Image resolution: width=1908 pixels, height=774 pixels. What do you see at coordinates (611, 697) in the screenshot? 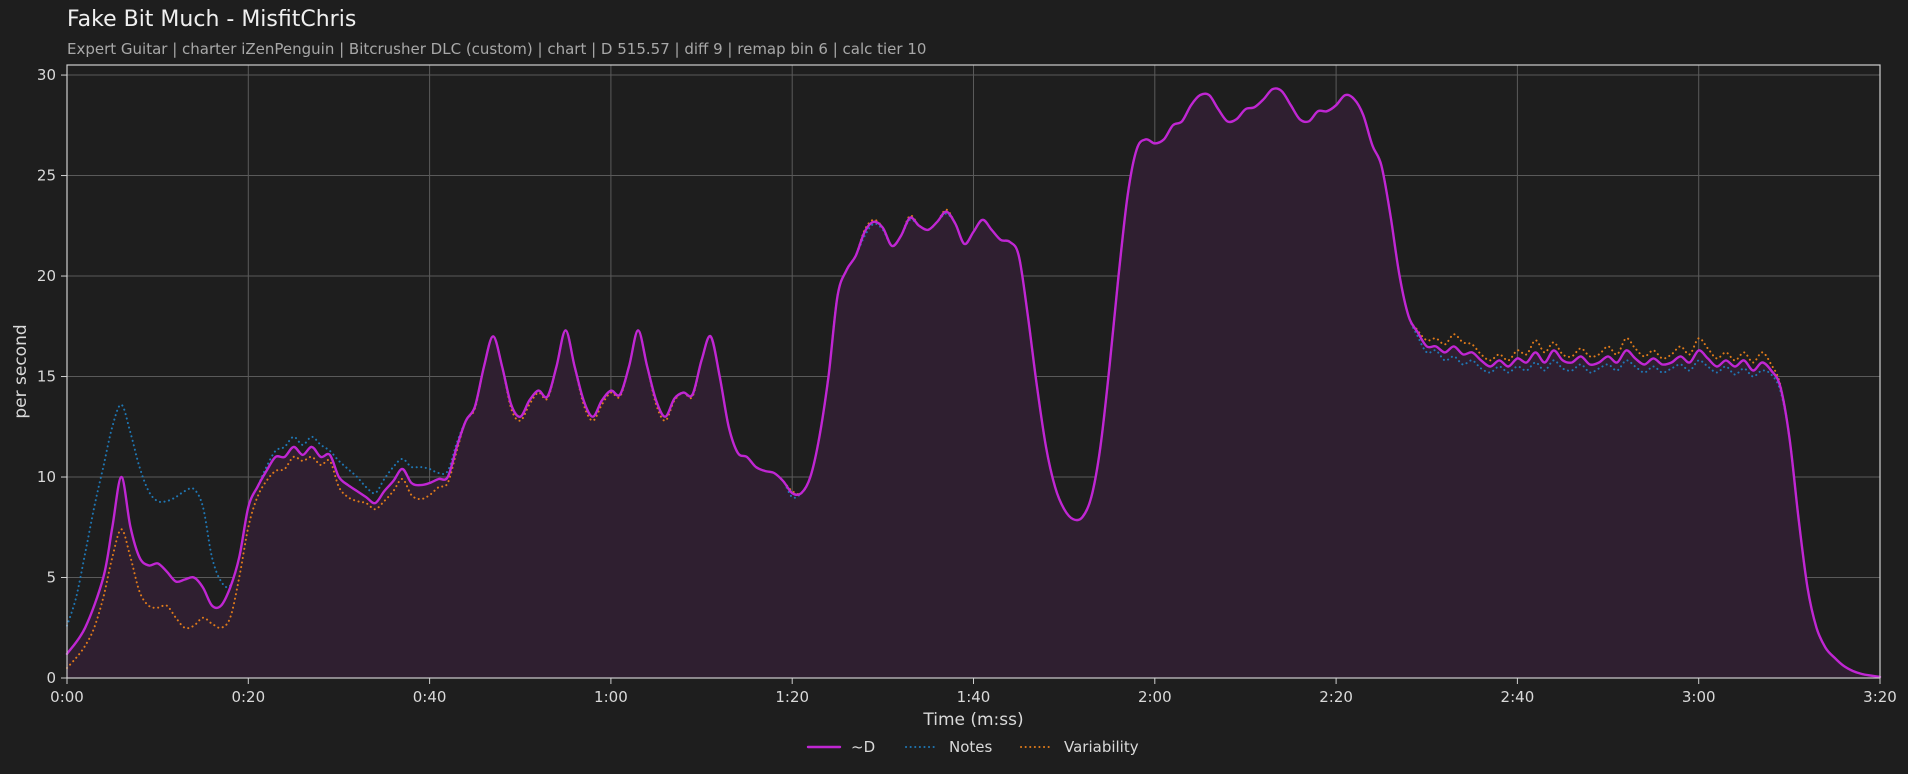
I see `x-tick-label: 1:00` at bounding box center [611, 697].